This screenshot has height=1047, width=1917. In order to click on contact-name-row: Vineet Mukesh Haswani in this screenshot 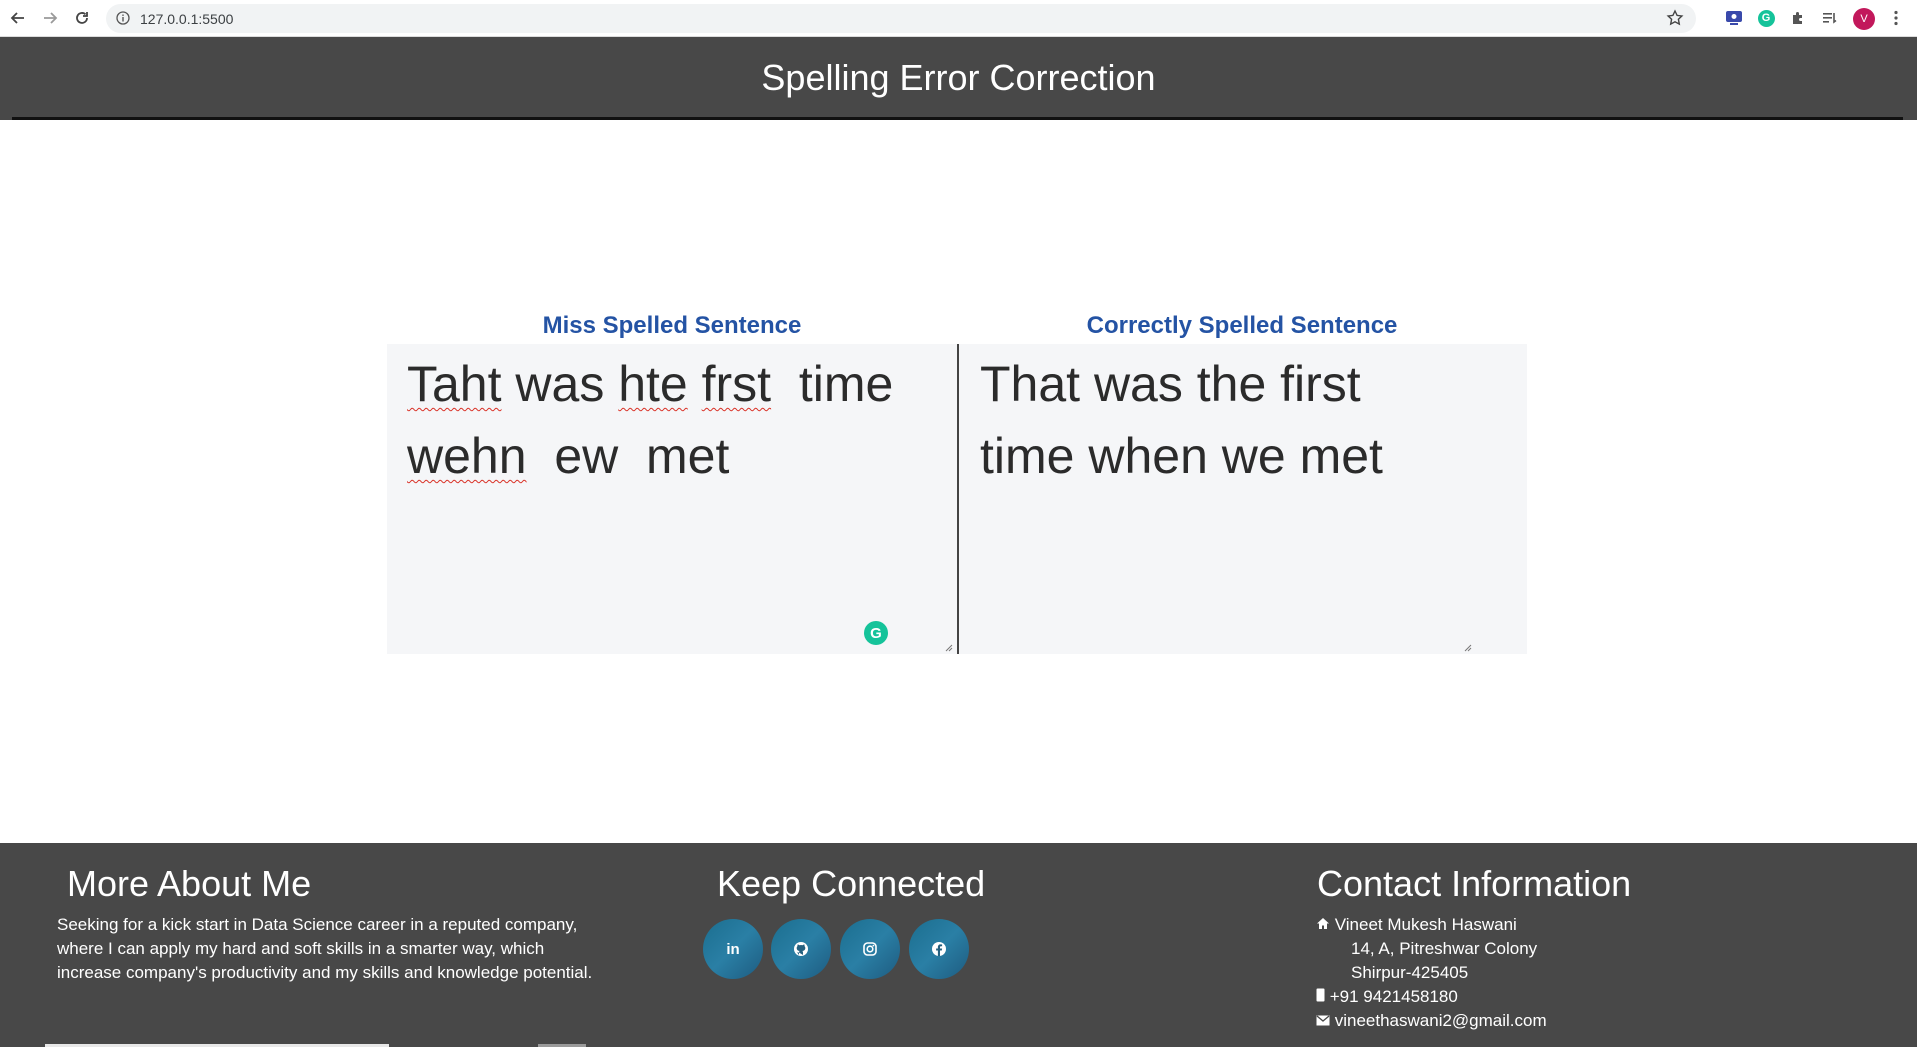, I will do `click(1416, 925)`.